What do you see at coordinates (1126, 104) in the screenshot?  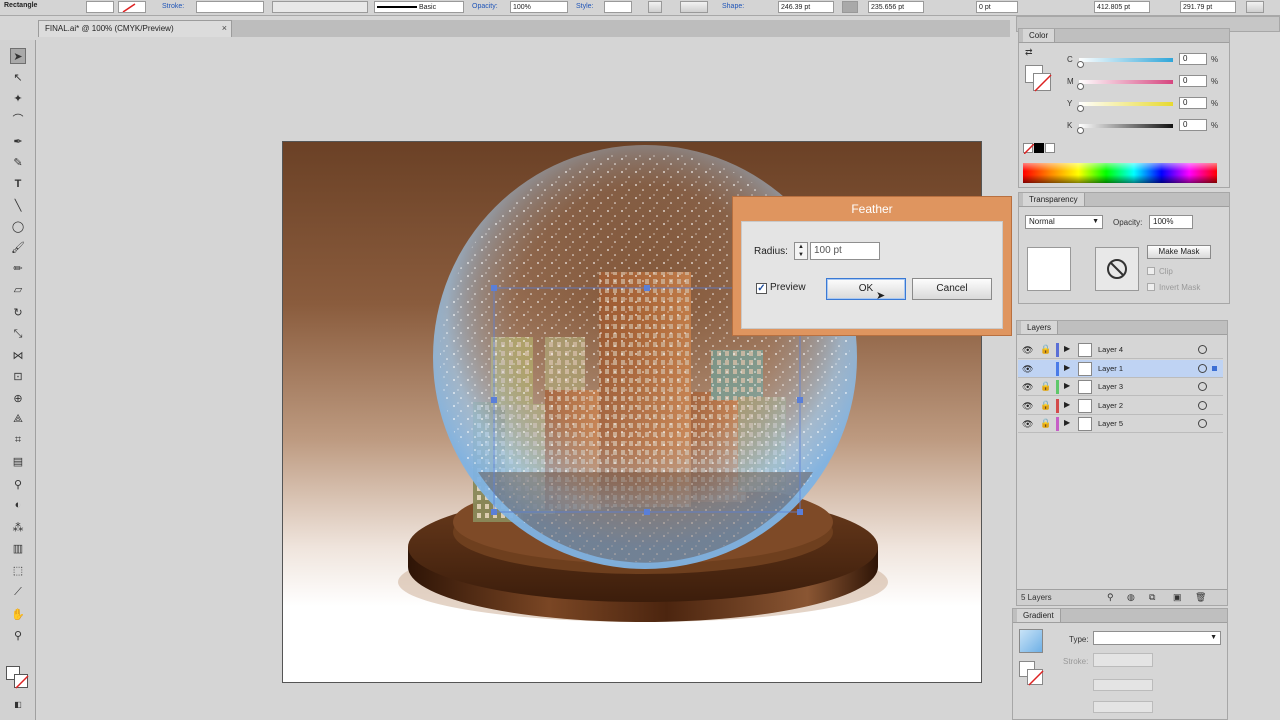 I see `yellow-slider` at bounding box center [1126, 104].